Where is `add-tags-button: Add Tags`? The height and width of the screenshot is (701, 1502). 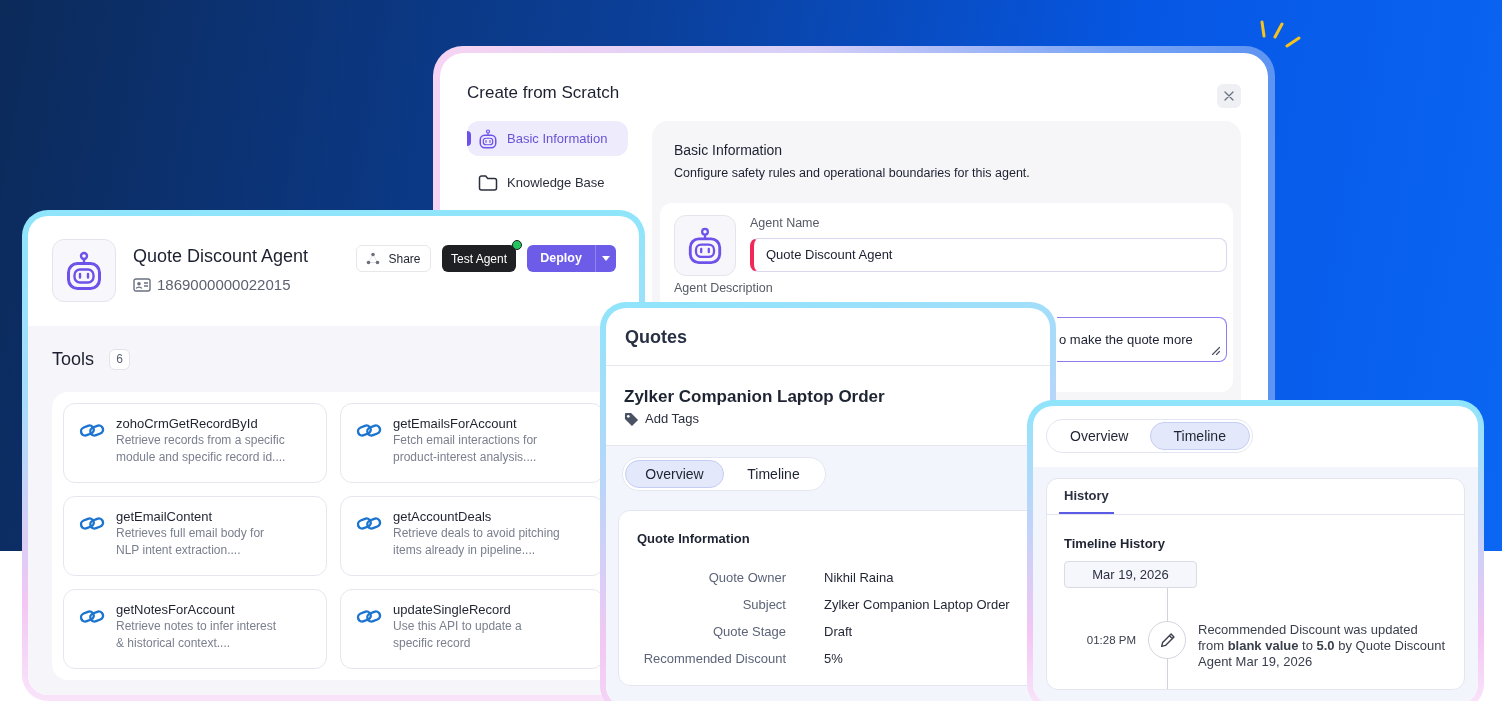 add-tags-button: Add Tags is located at coordinates (661, 419).